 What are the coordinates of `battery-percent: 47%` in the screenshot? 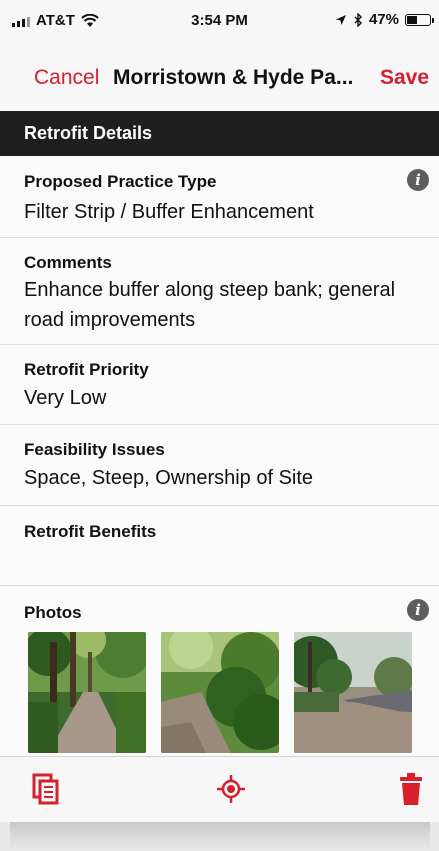 It's located at (383, 19).